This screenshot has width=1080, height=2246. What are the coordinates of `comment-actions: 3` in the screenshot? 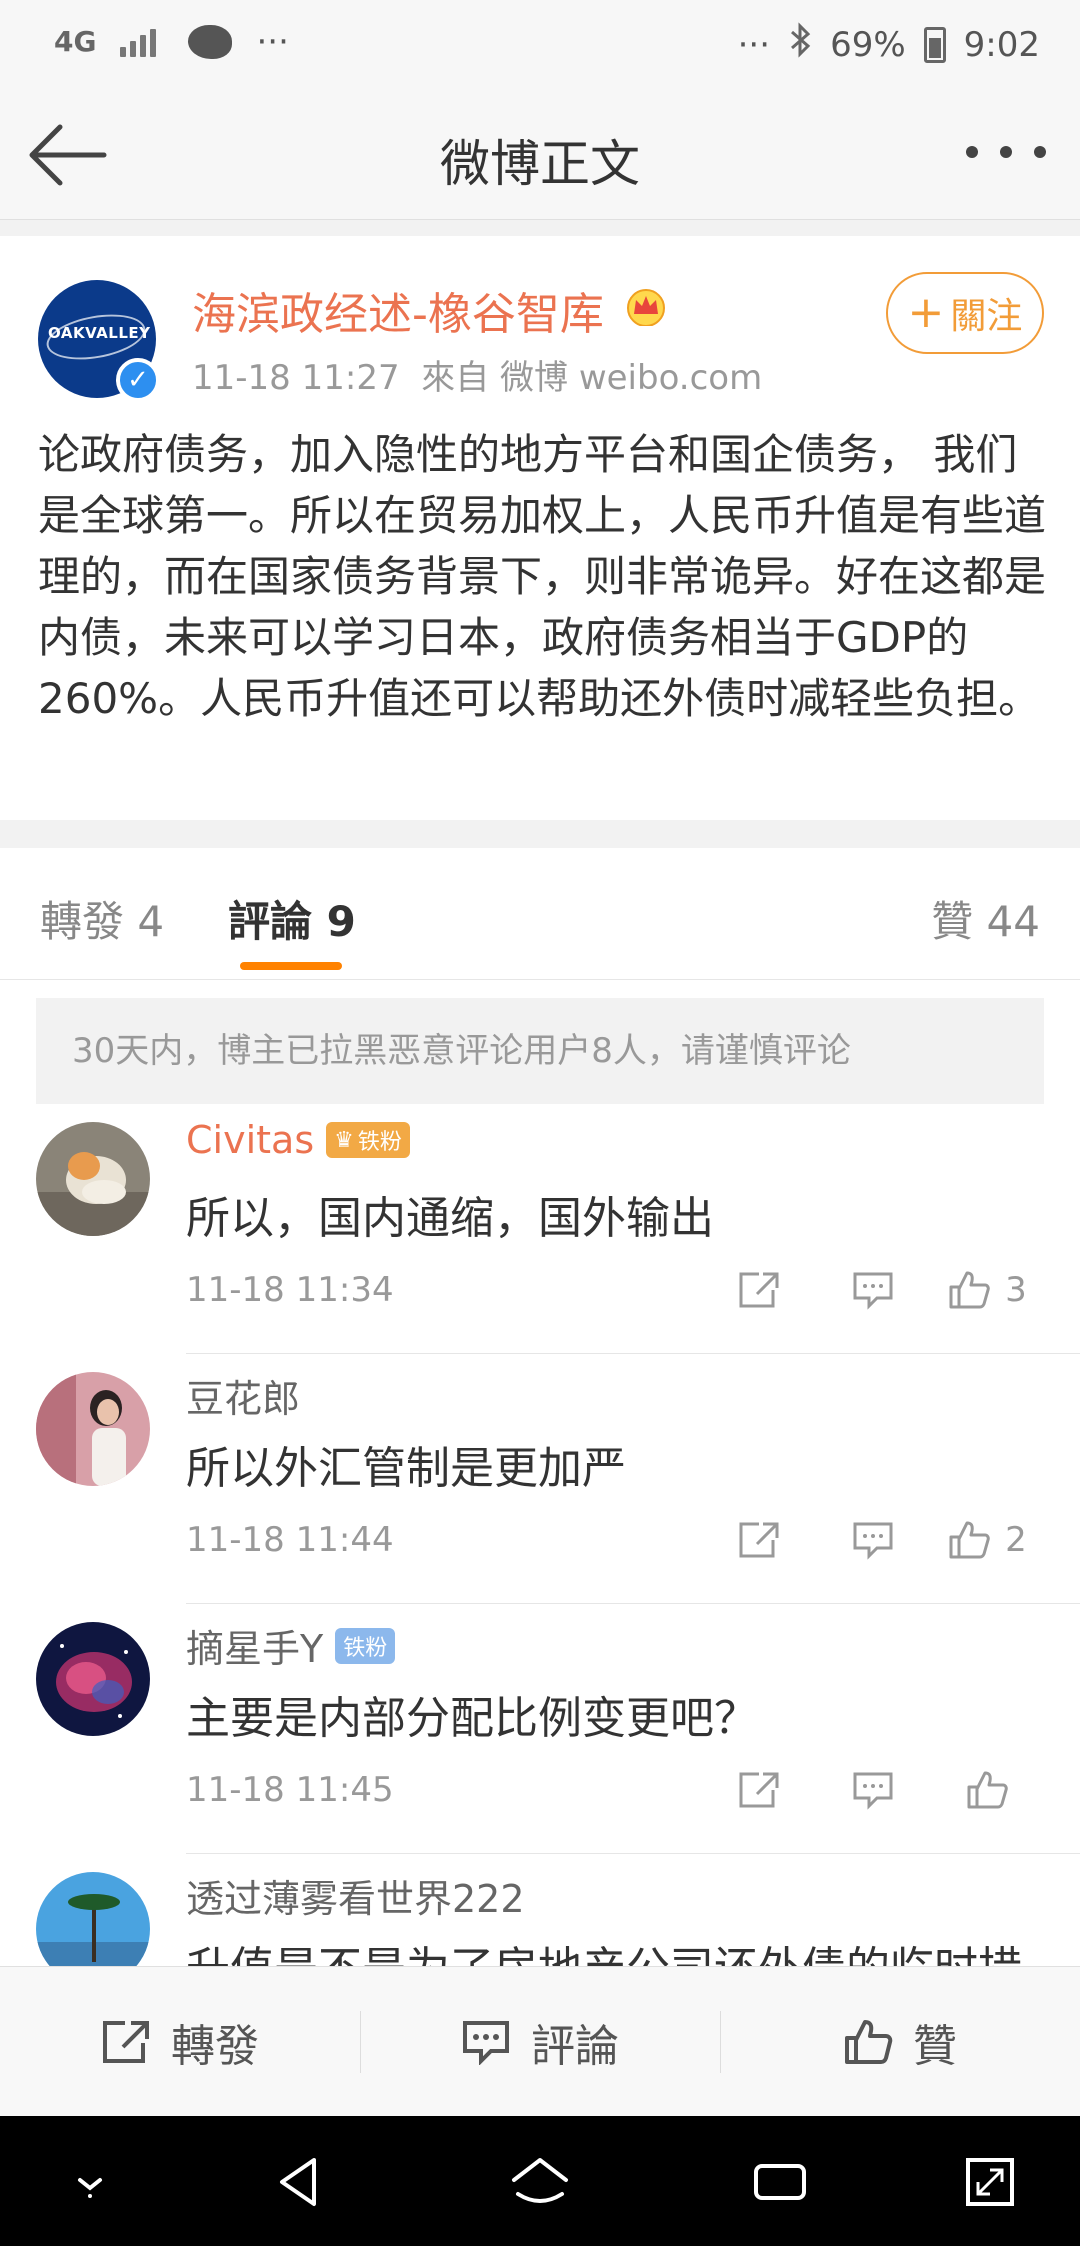 It's located at (873, 1290).